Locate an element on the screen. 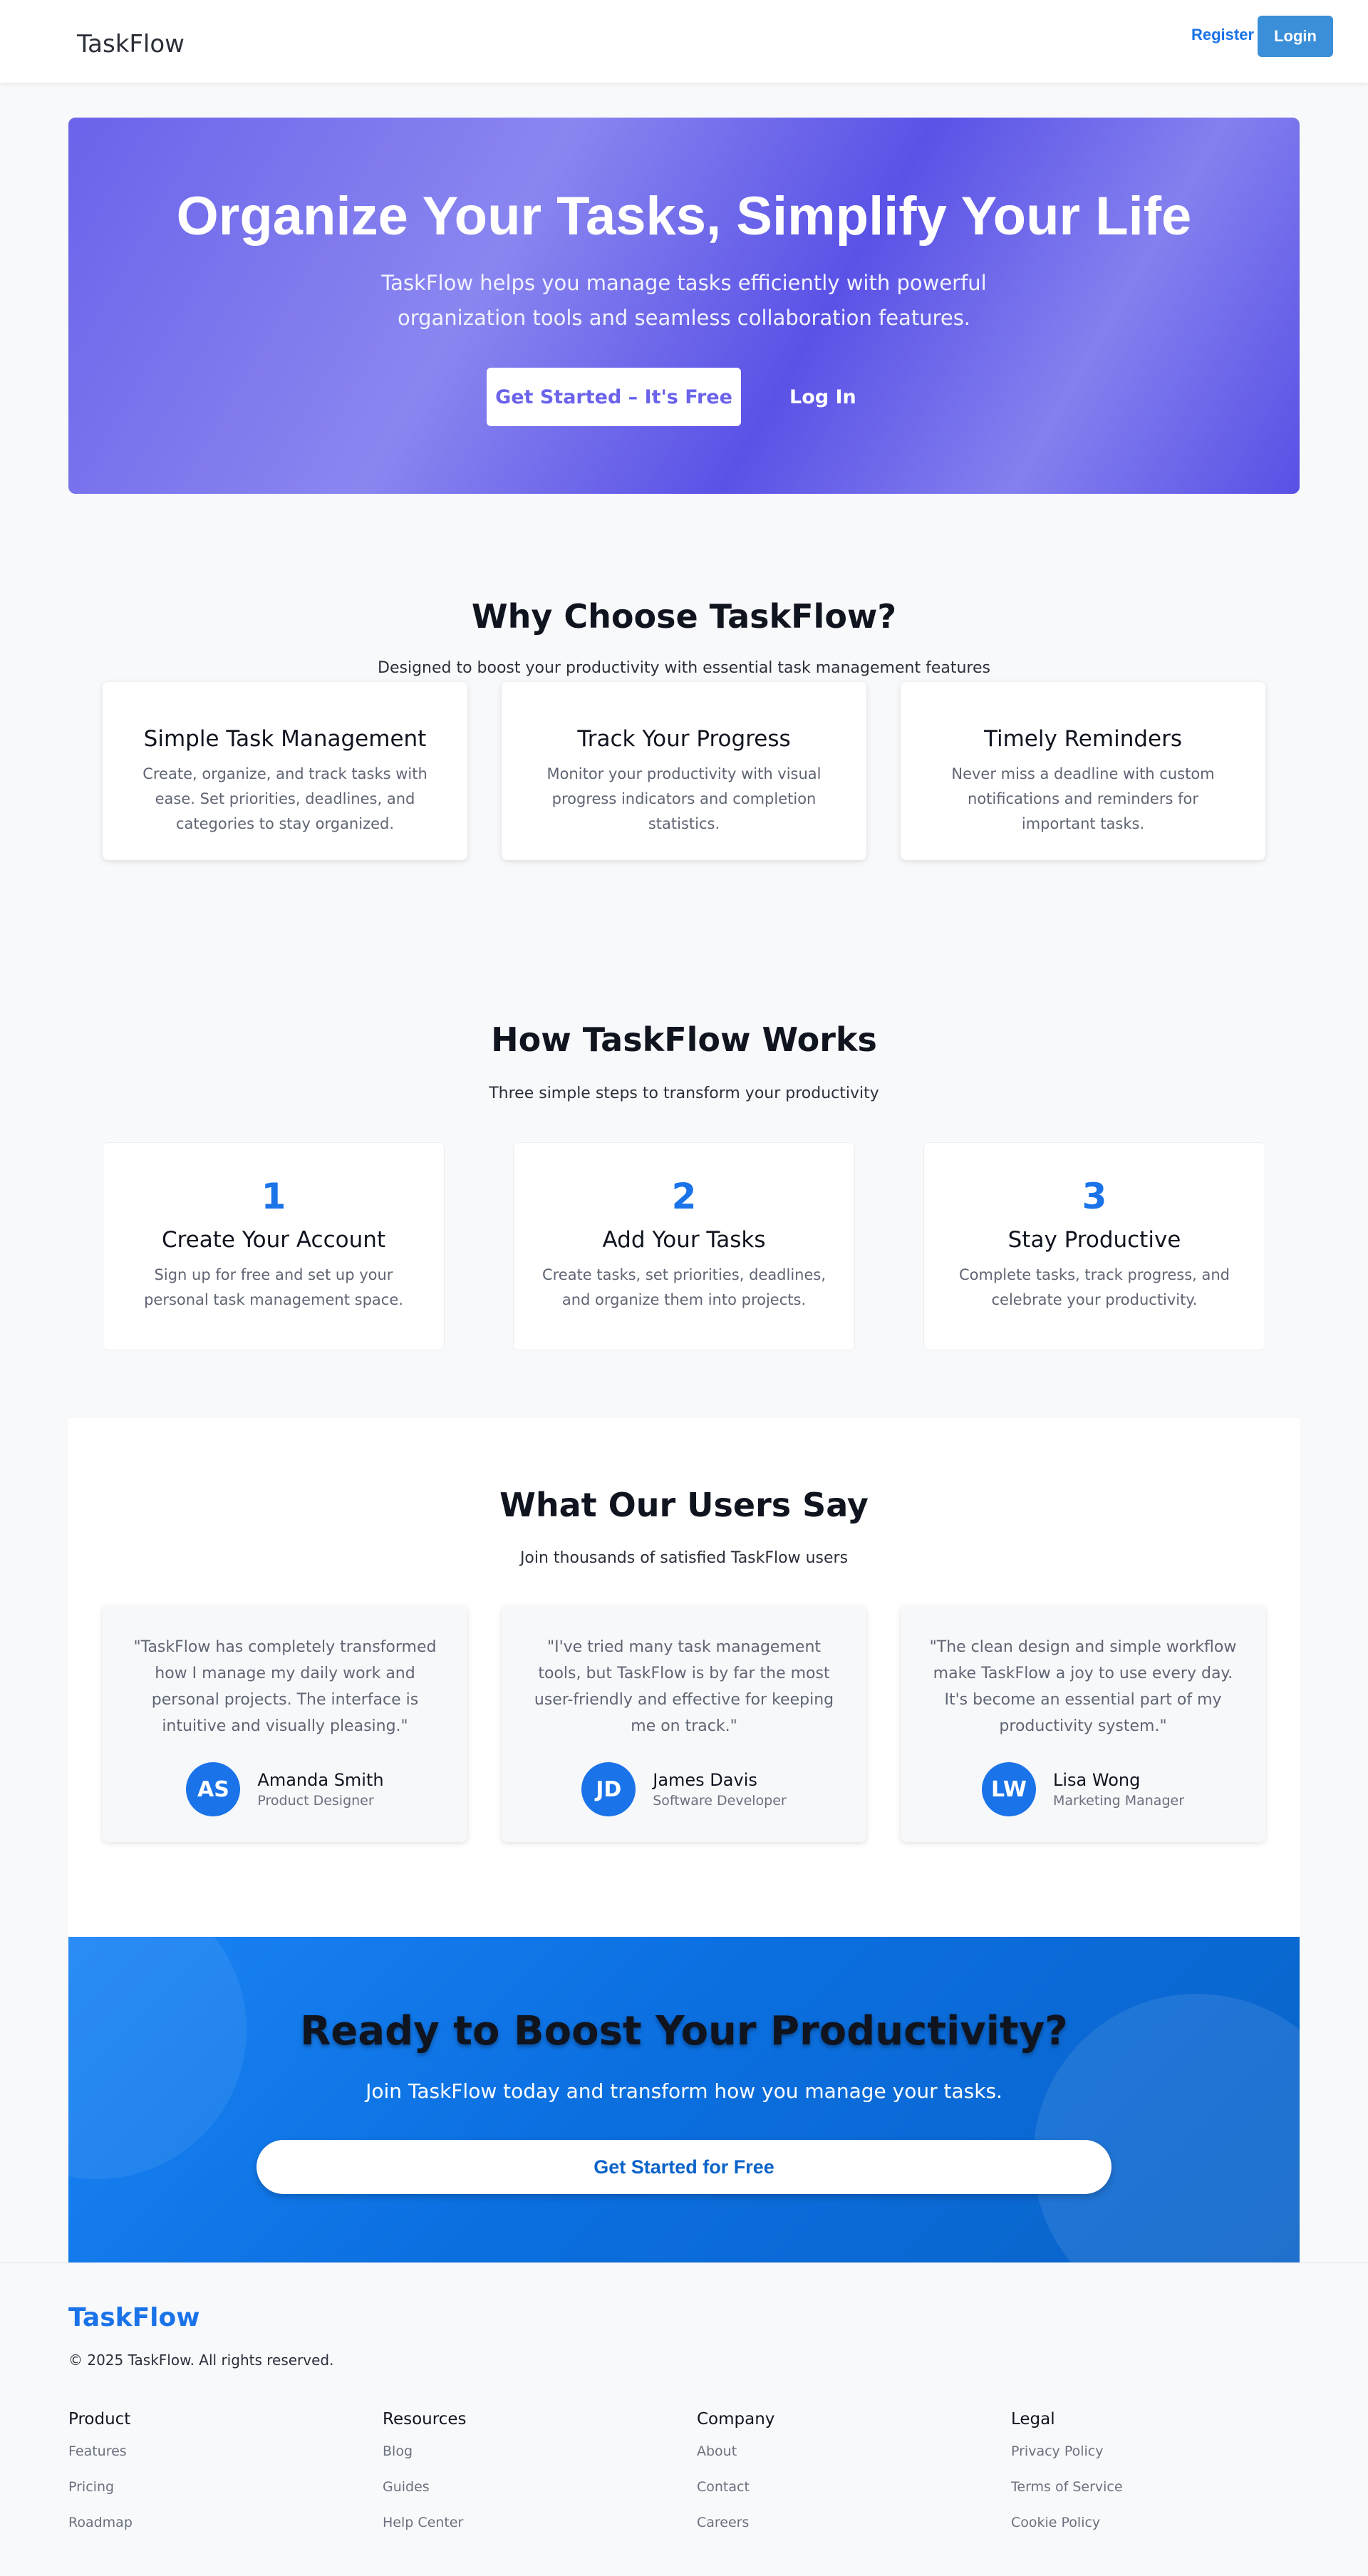 This screenshot has width=1368, height=2576. step-number: 3 is located at coordinates (1094, 1197).